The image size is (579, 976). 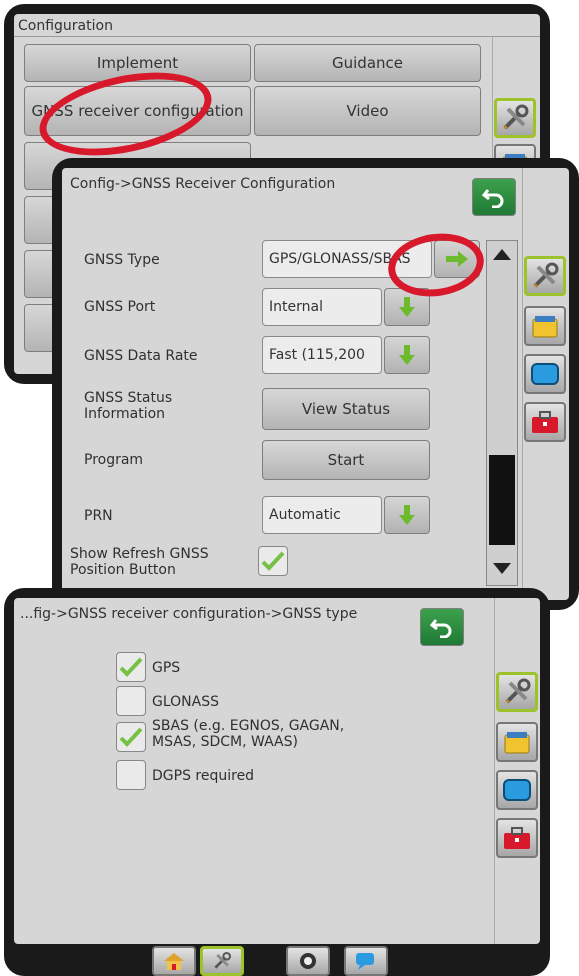 I want to click on home-icon, so click(x=174, y=961).